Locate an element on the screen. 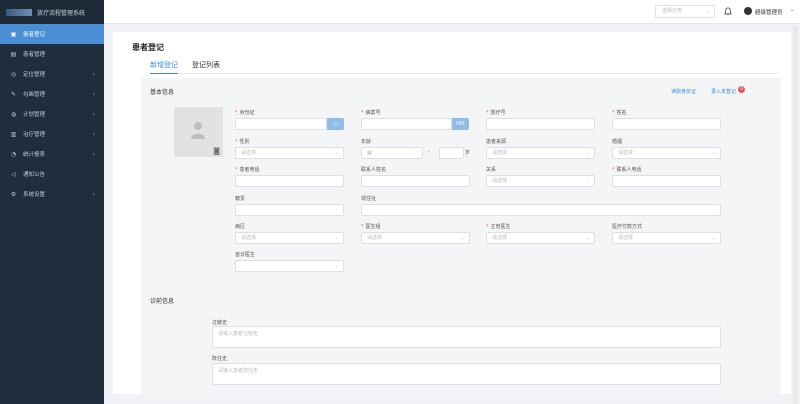 This screenshot has width=800, height=404. age-label: 年龄 is located at coordinates (366, 142).